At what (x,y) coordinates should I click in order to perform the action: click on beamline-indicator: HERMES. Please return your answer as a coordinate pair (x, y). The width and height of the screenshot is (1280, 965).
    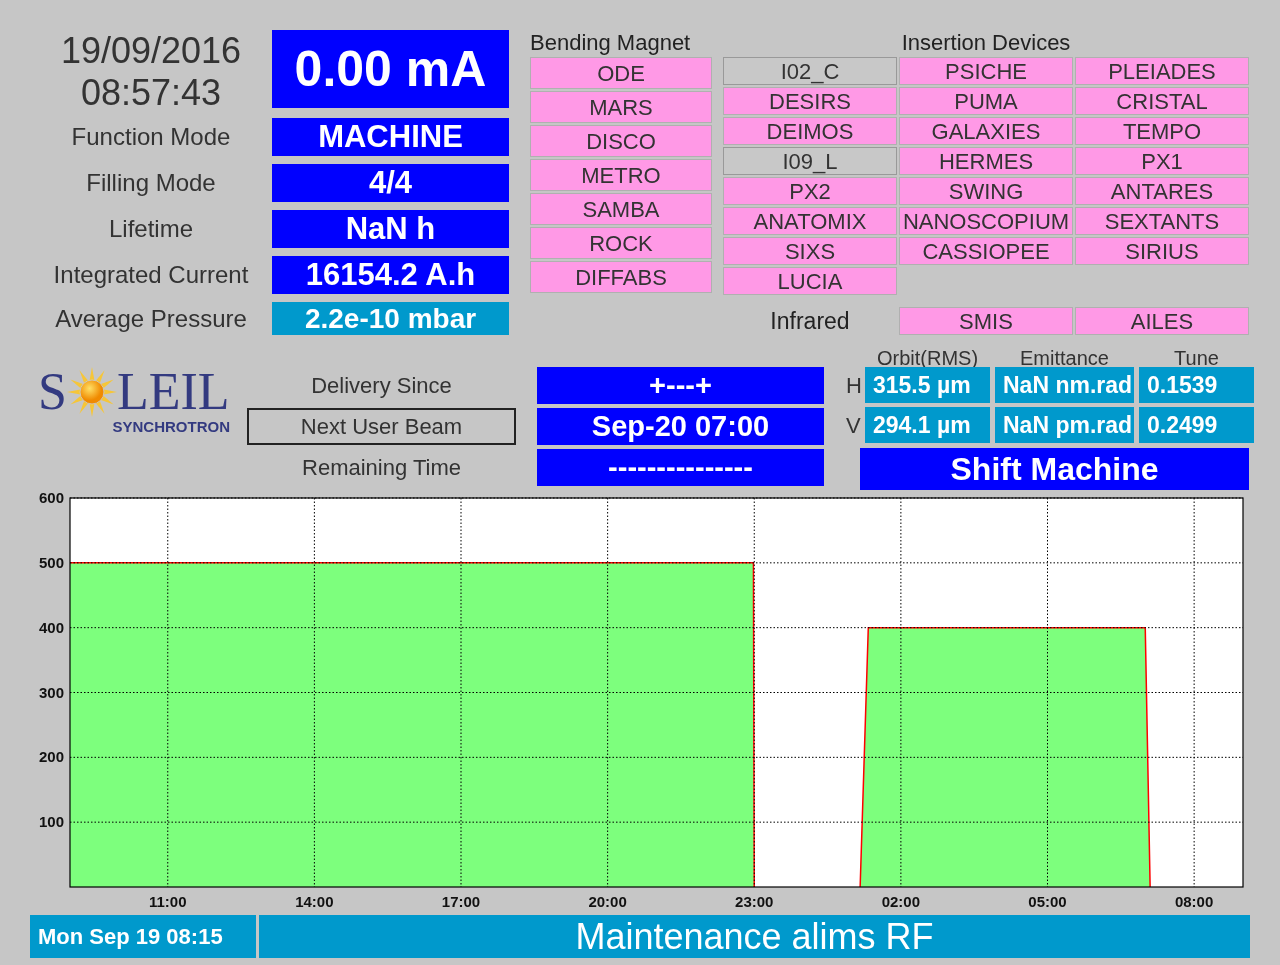
    Looking at the image, I should click on (986, 161).